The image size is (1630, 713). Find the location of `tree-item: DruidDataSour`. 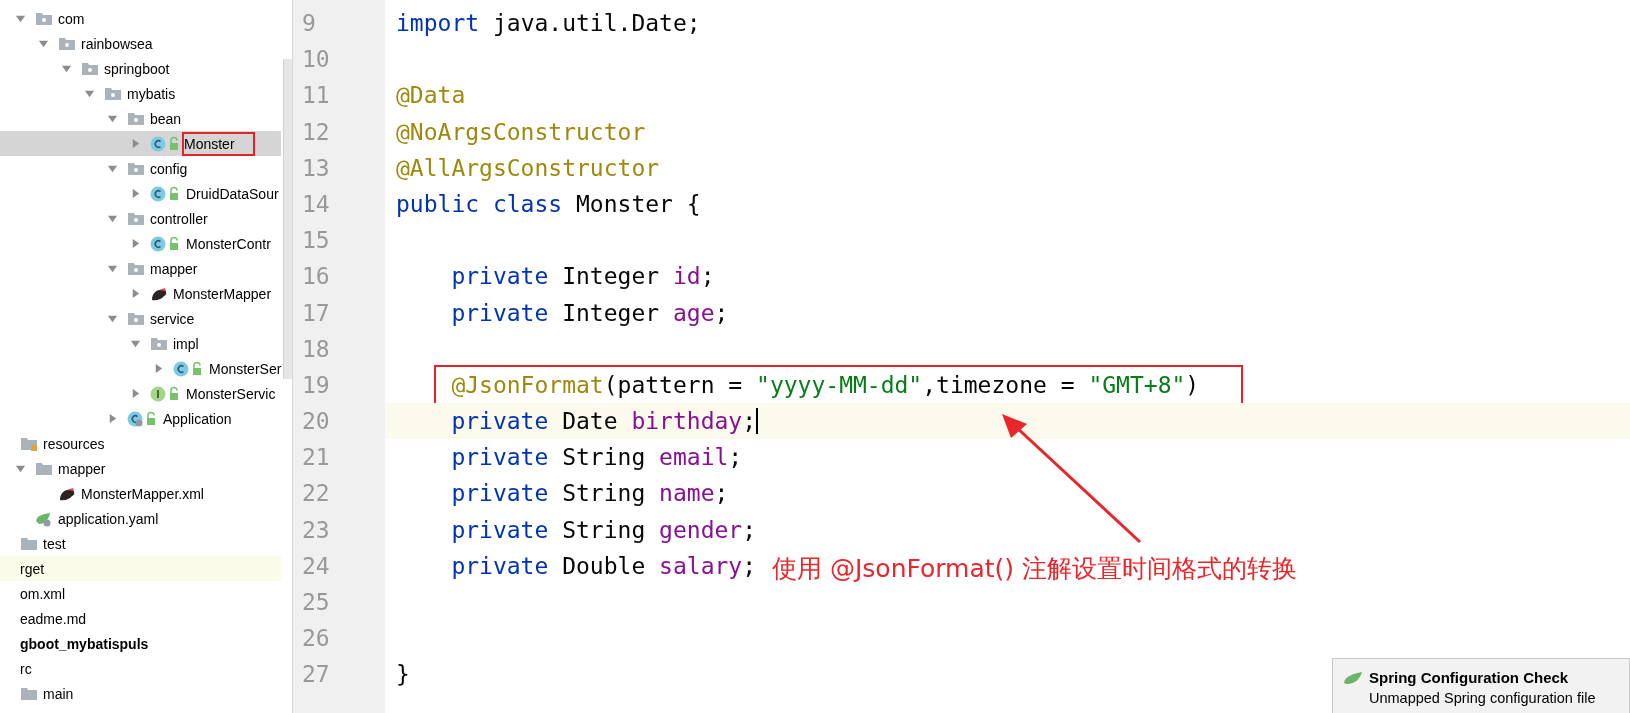

tree-item: DruidDataSour is located at coordinates (140, 193).